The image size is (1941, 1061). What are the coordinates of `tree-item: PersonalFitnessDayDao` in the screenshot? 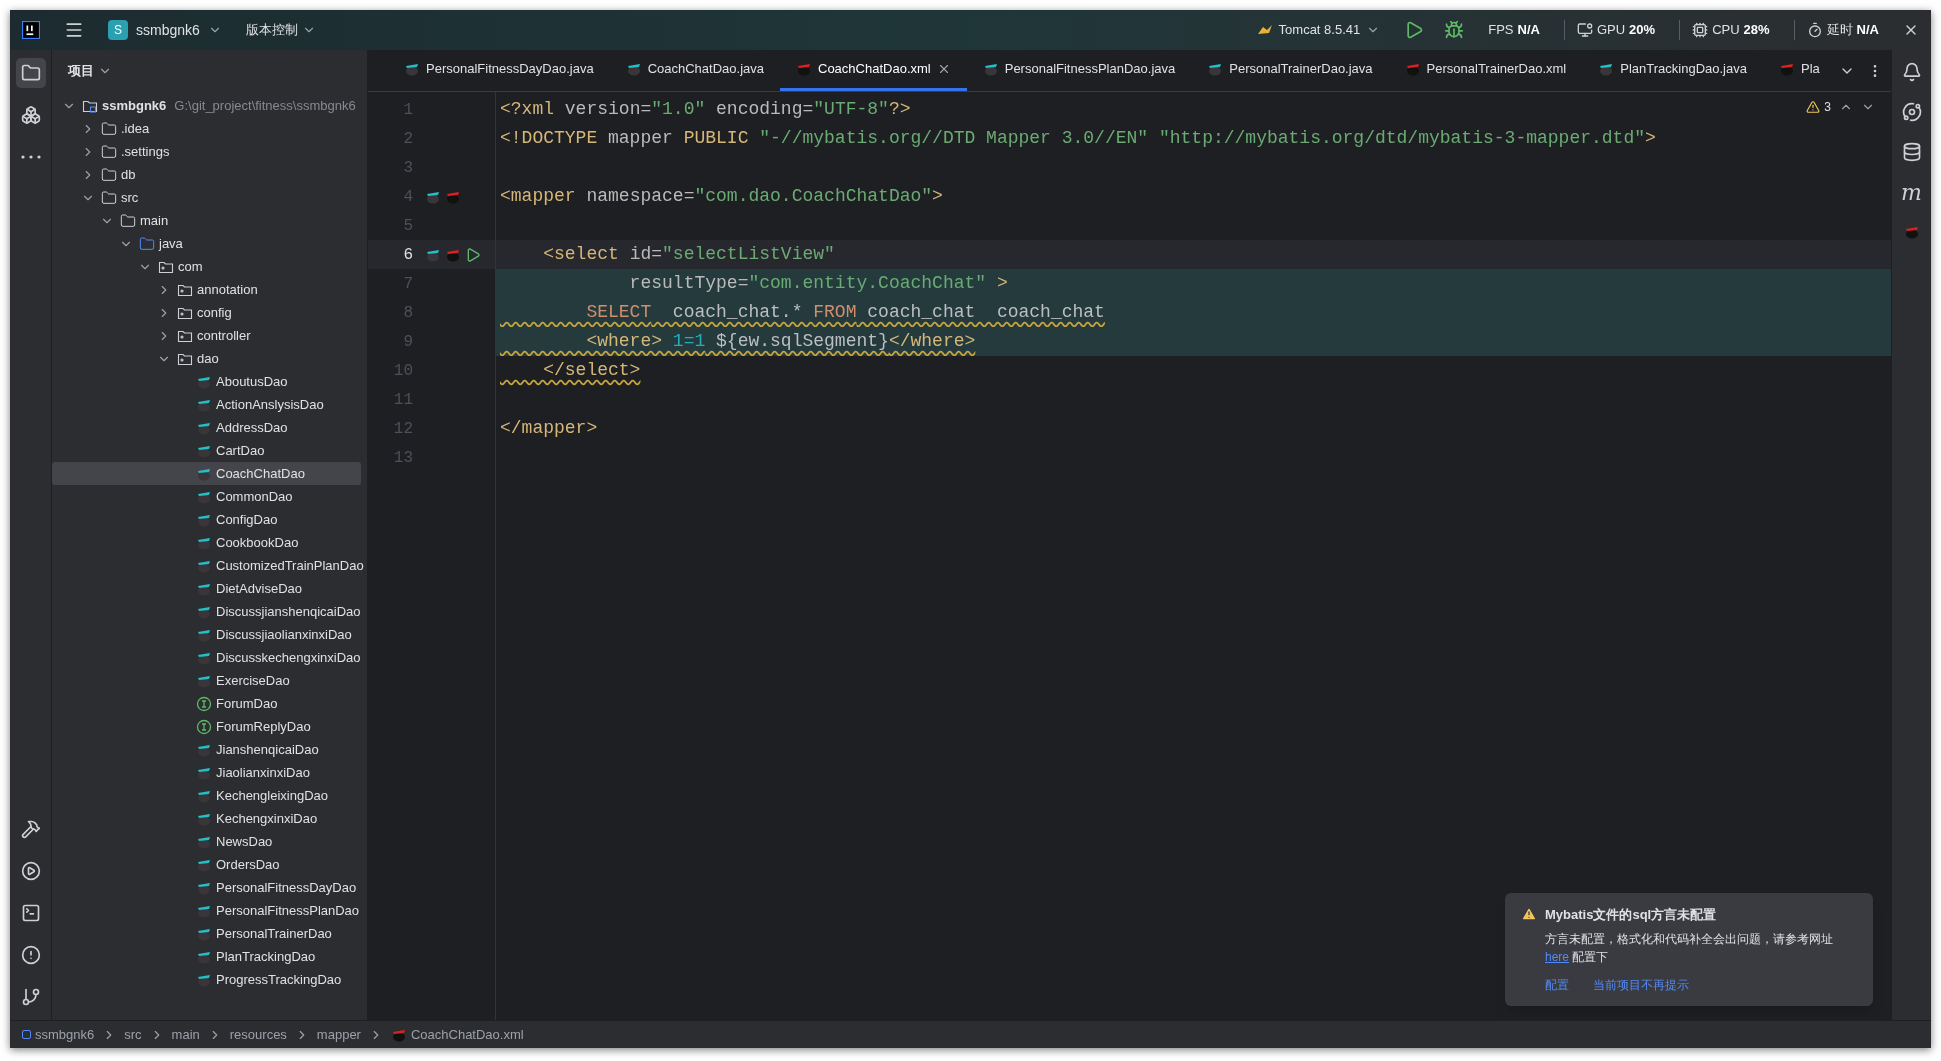 It's located at (206, 887).